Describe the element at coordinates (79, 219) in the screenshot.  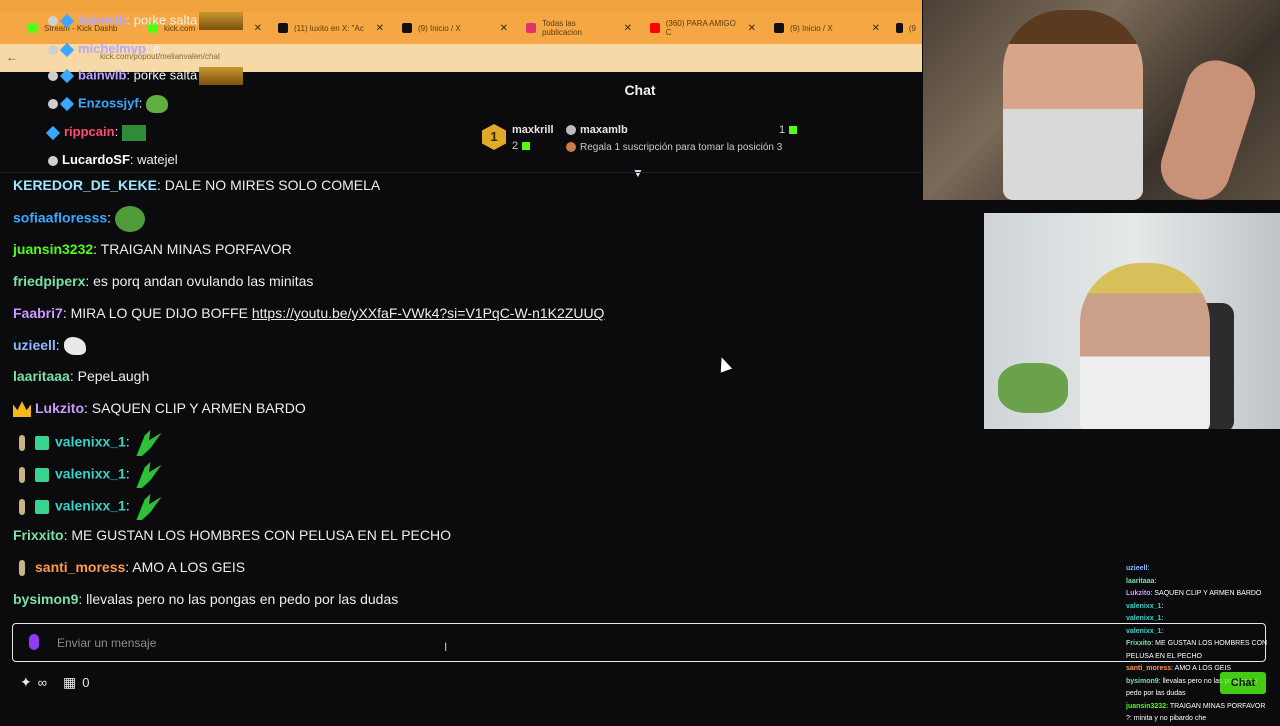
I see `chat-message: sofiaafloresss:` at that location.